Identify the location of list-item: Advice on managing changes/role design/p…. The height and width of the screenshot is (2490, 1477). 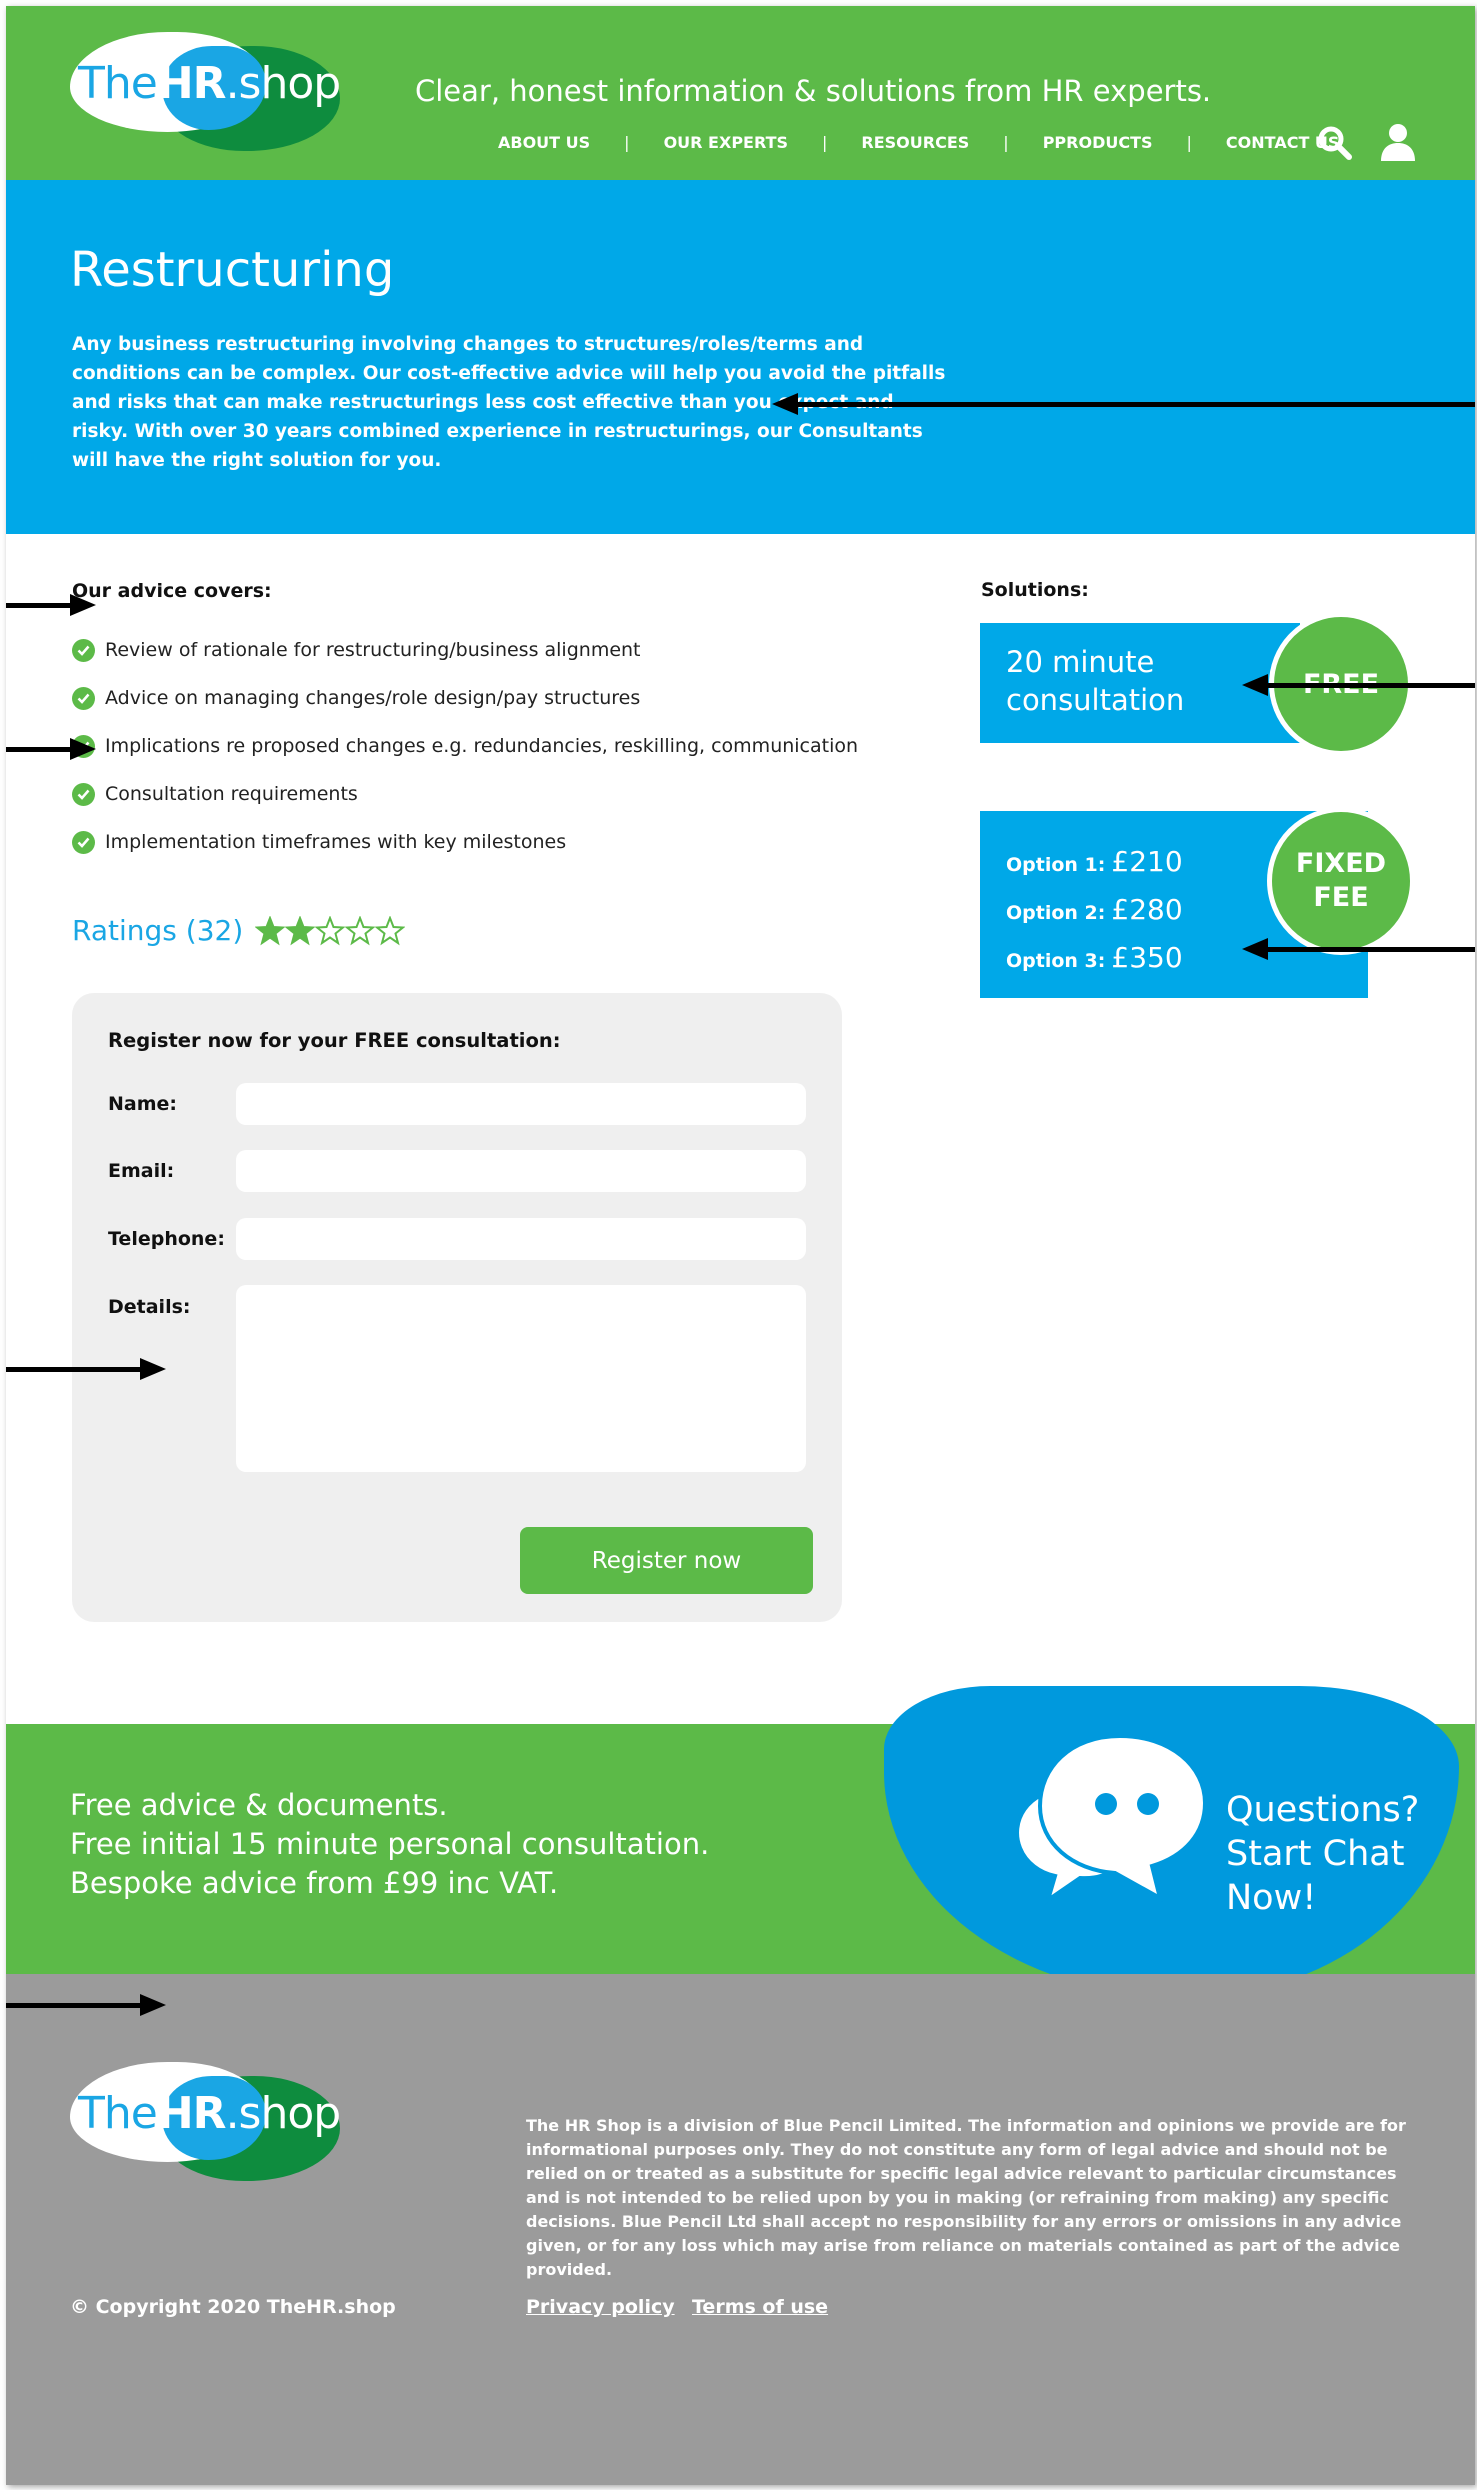
(465, 698).